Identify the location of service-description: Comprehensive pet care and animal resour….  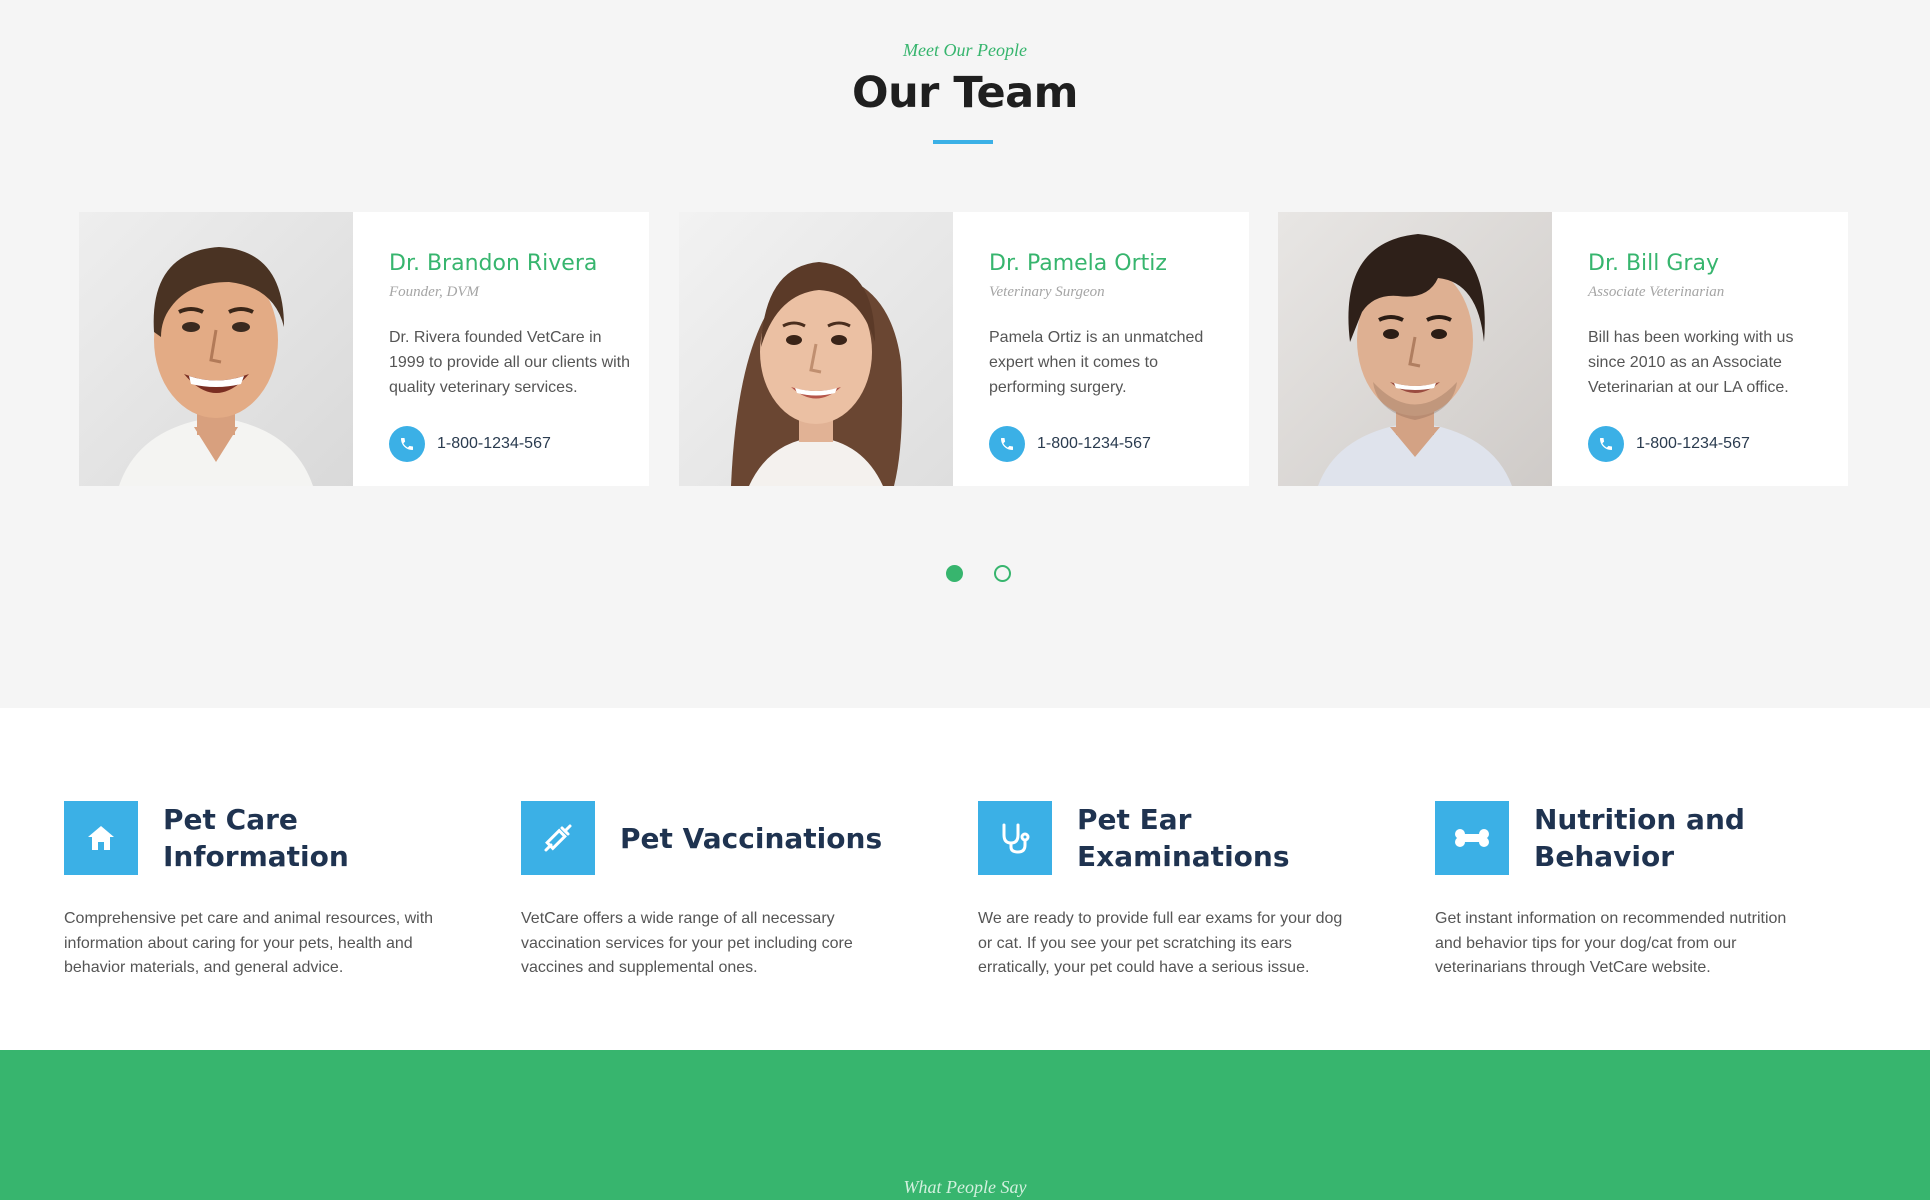
(249, 943).